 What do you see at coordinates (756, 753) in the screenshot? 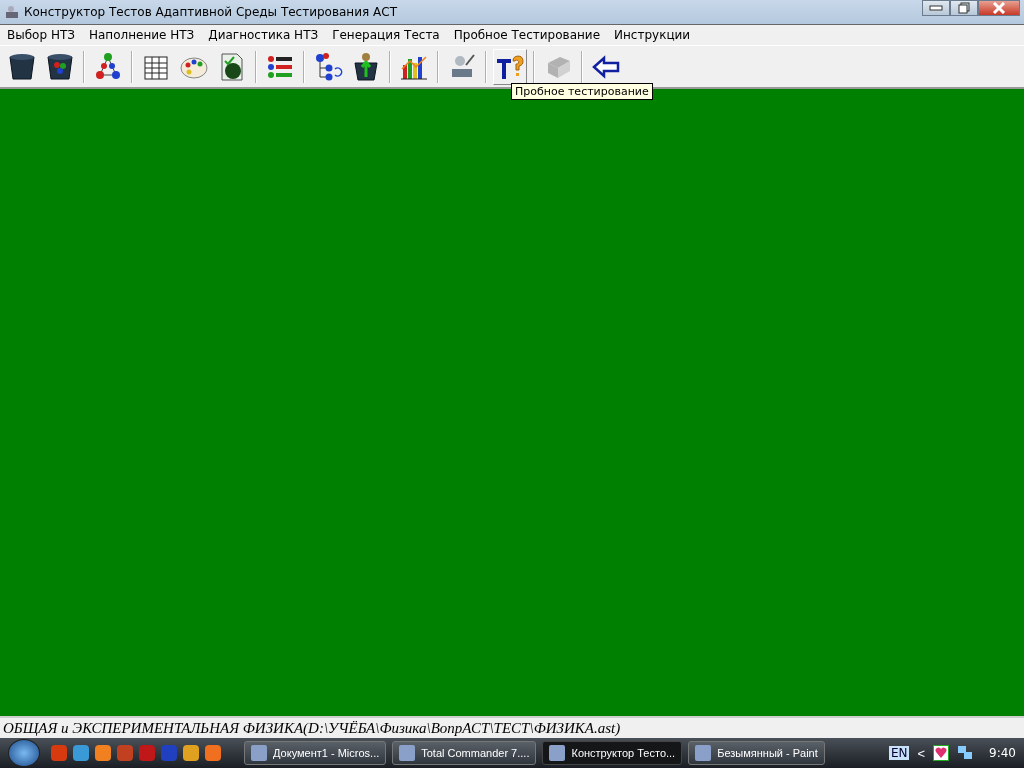
I see `taskbar-button: Безымянный - Paint` at bounding box center [756, 753].